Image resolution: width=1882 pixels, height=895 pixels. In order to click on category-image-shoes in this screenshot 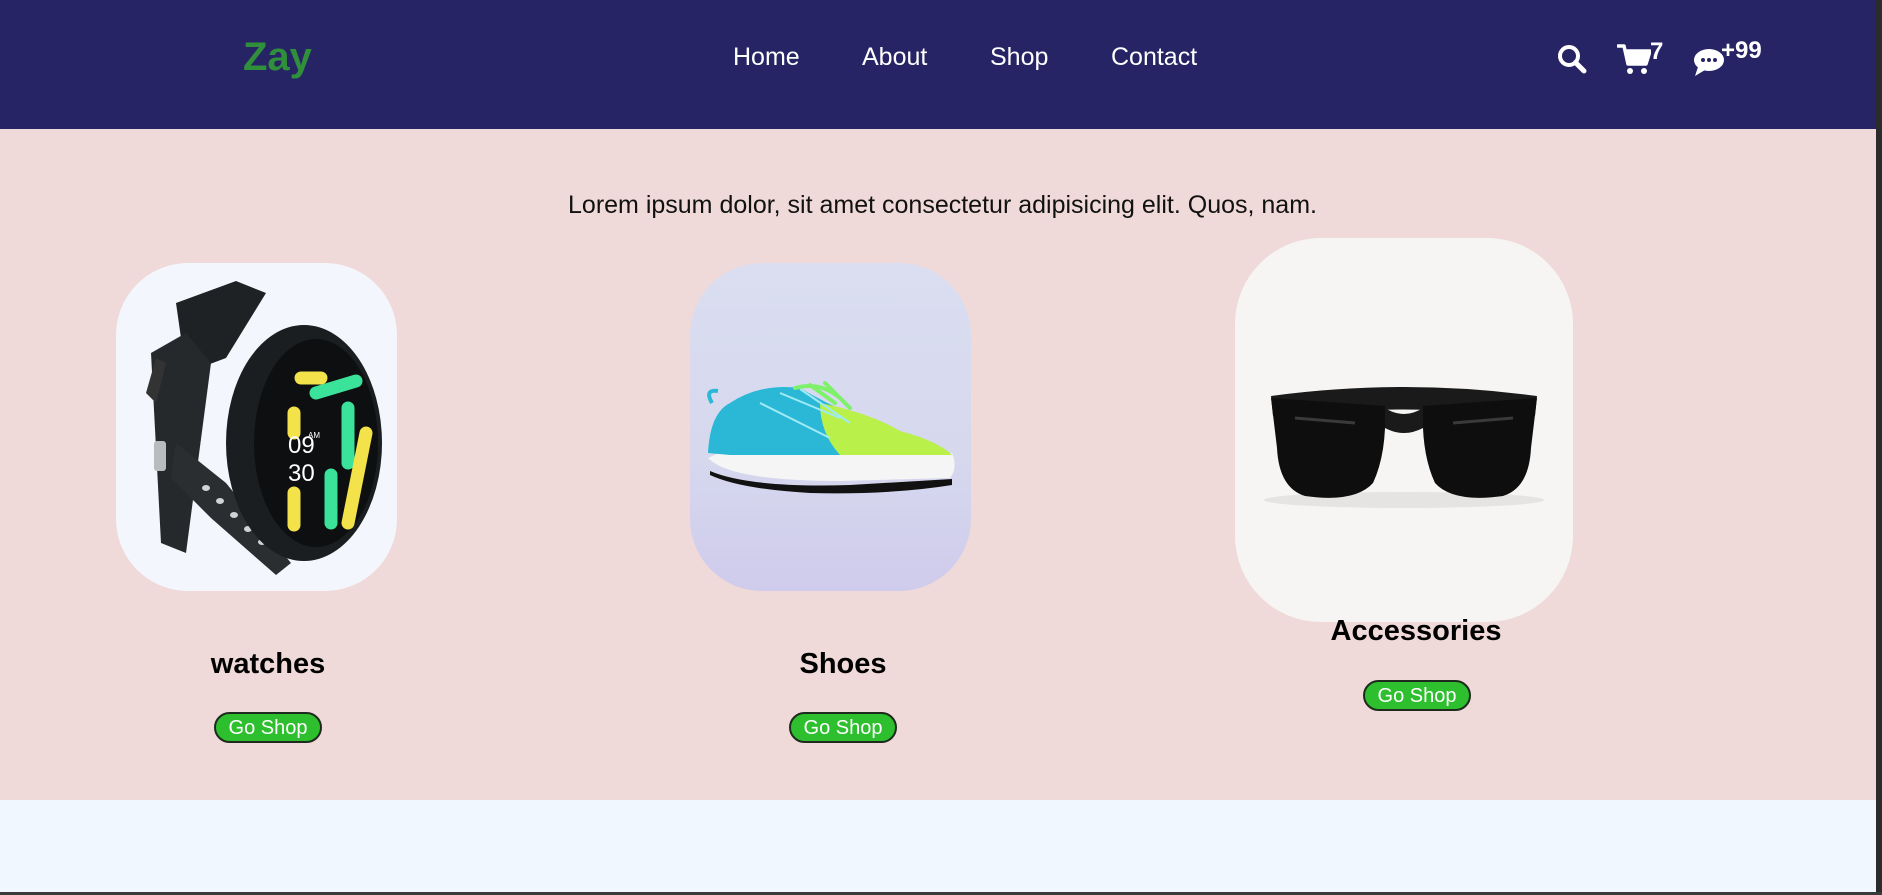, I will do `click(830, 427)`.